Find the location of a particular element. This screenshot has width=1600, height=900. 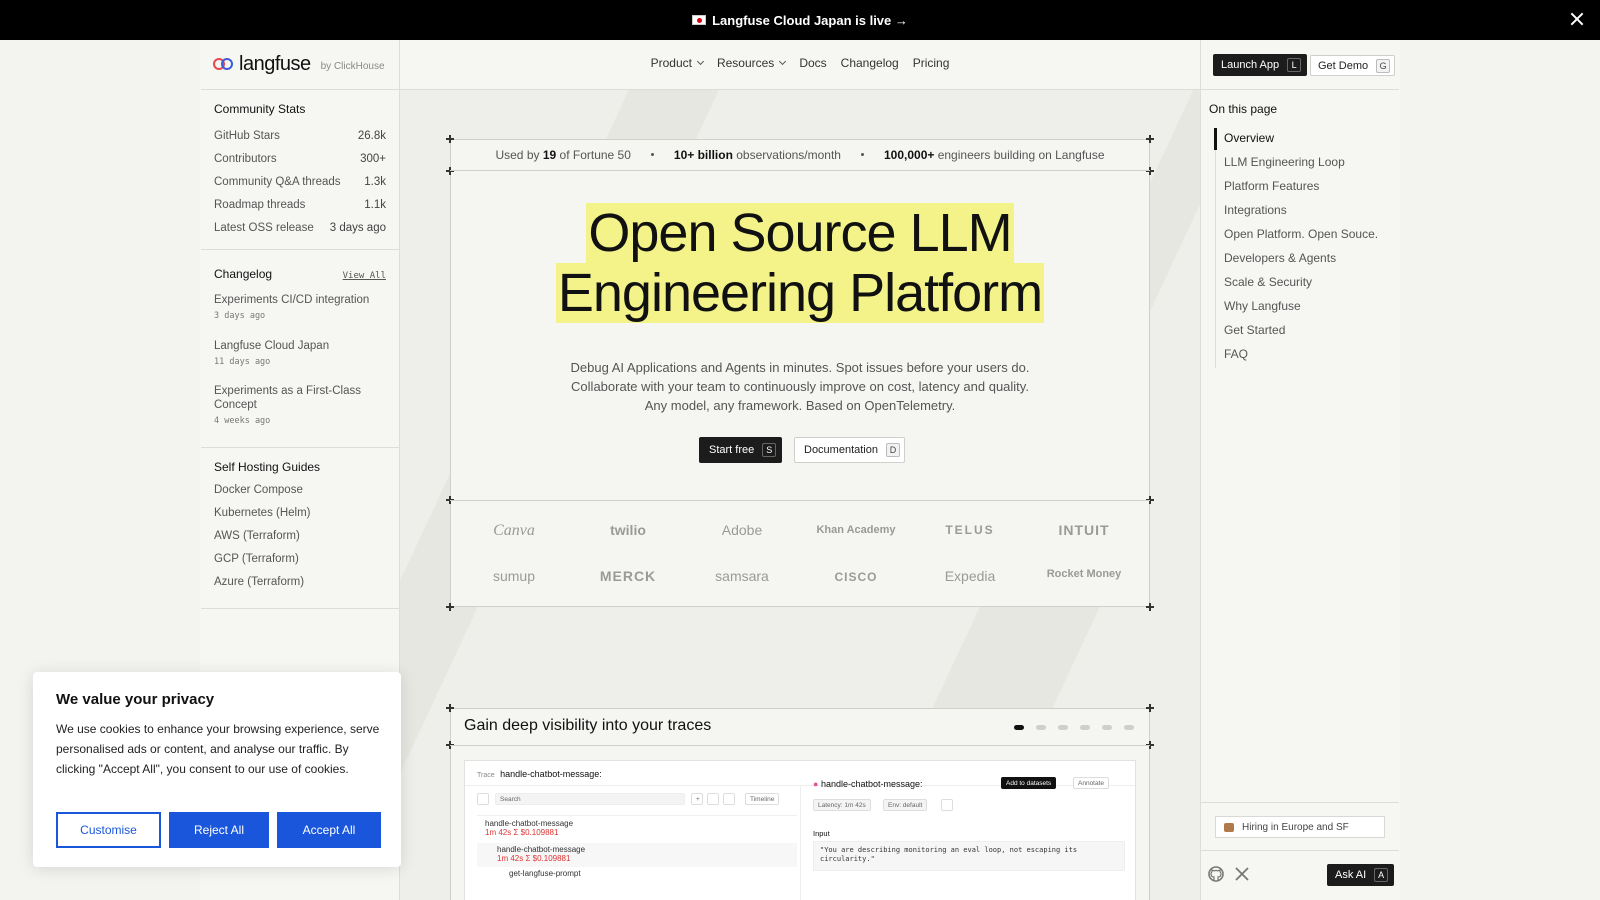

japan-flag-icon is located at coordinates (699, 20).